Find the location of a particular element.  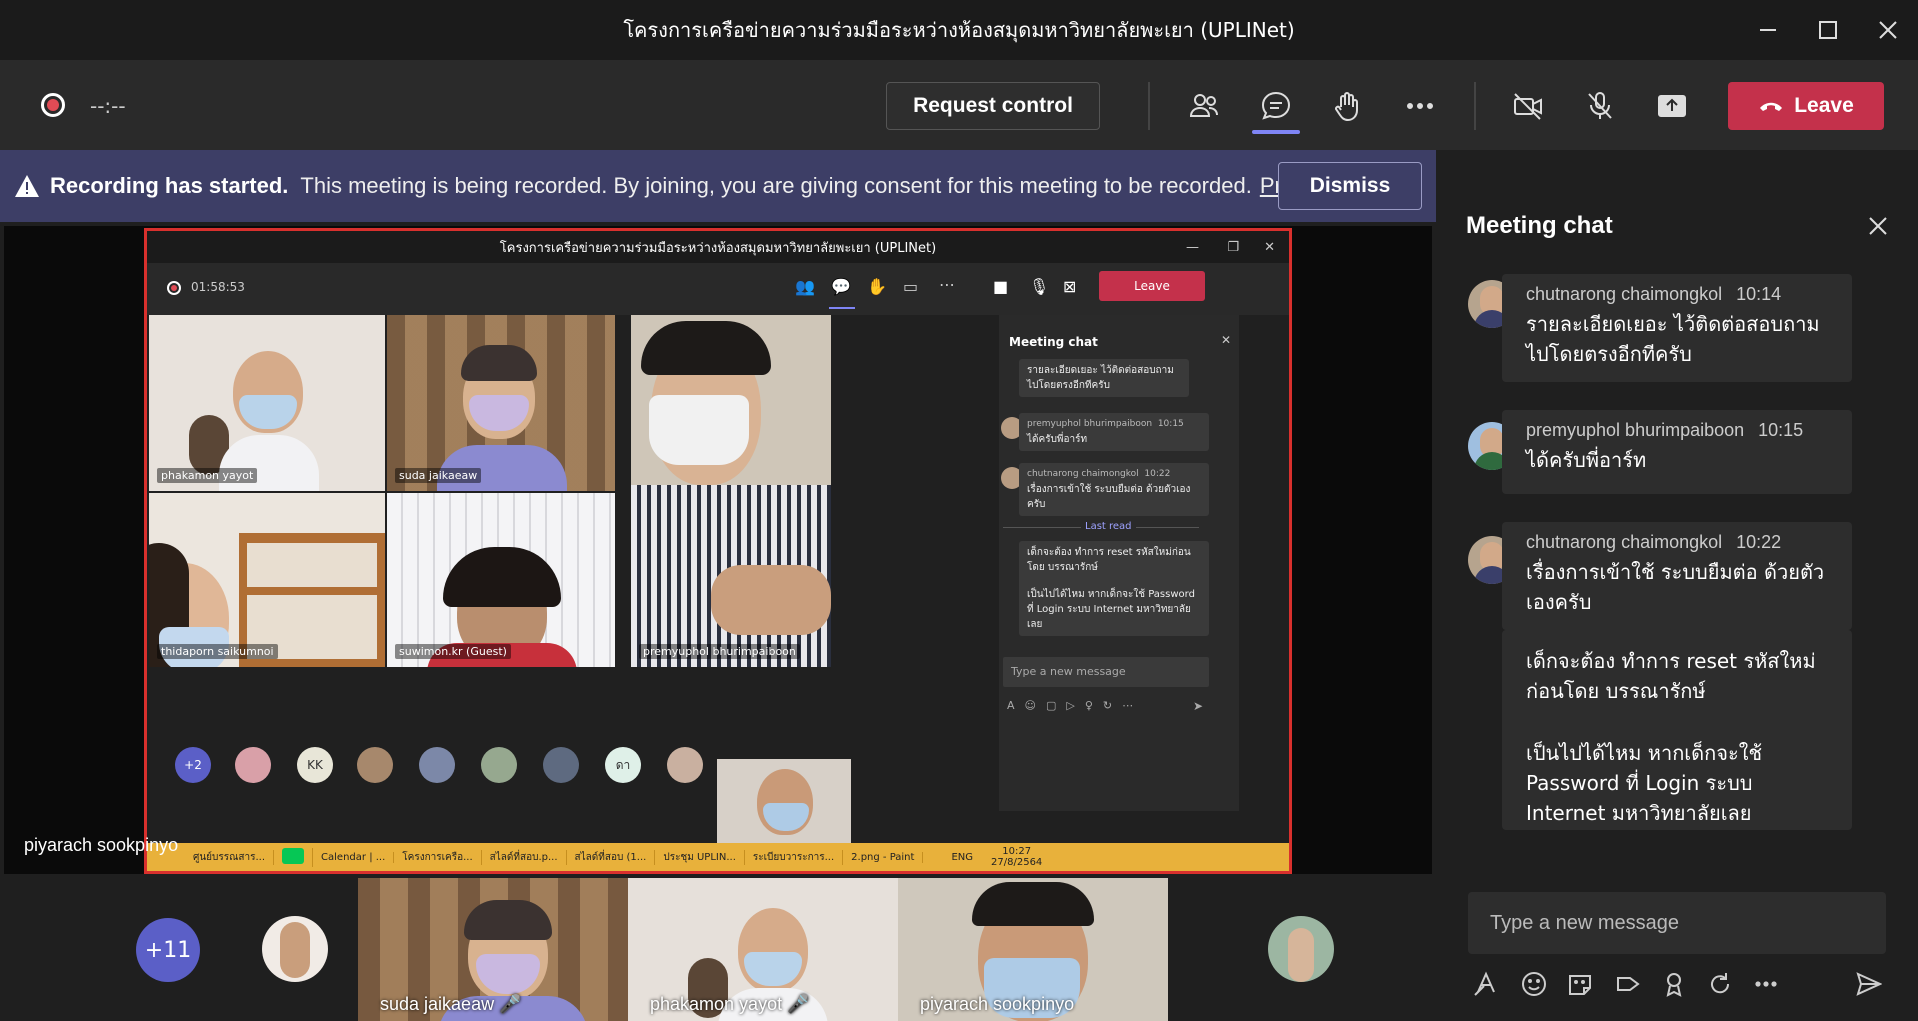

shared-participants-icon: 👥 is located at coordinates (805, 286).